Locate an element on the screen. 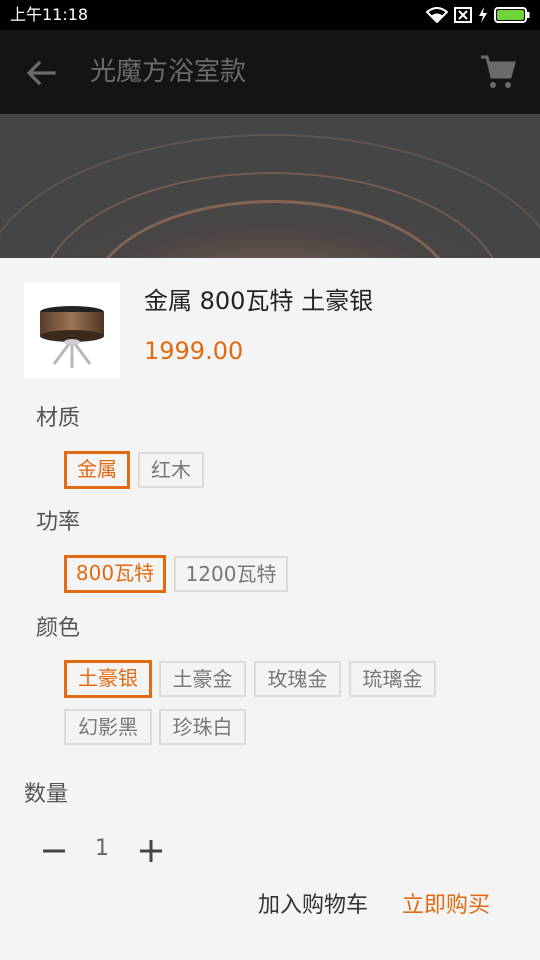 The image size is (540, 960). status-time: 上午11:18 is located at coordinates (49, 14).